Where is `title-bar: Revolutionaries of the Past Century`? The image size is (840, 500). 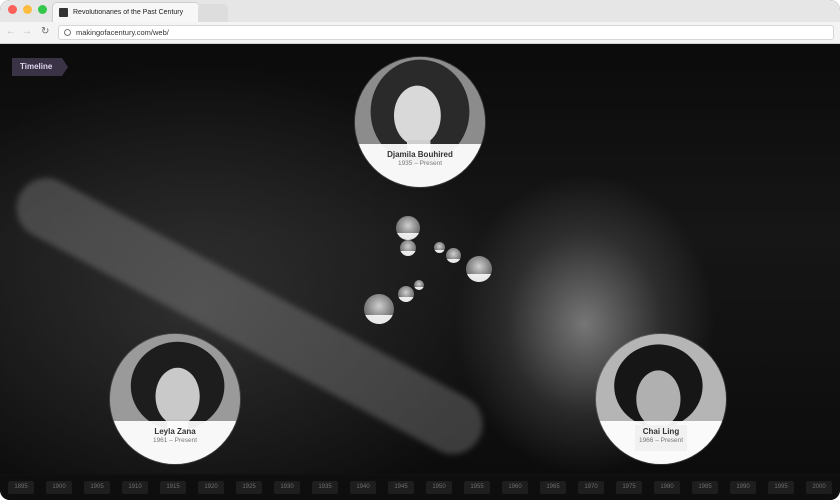 title-bar: Revolutionaries of the Past Century is located at coordinates (420, 11).